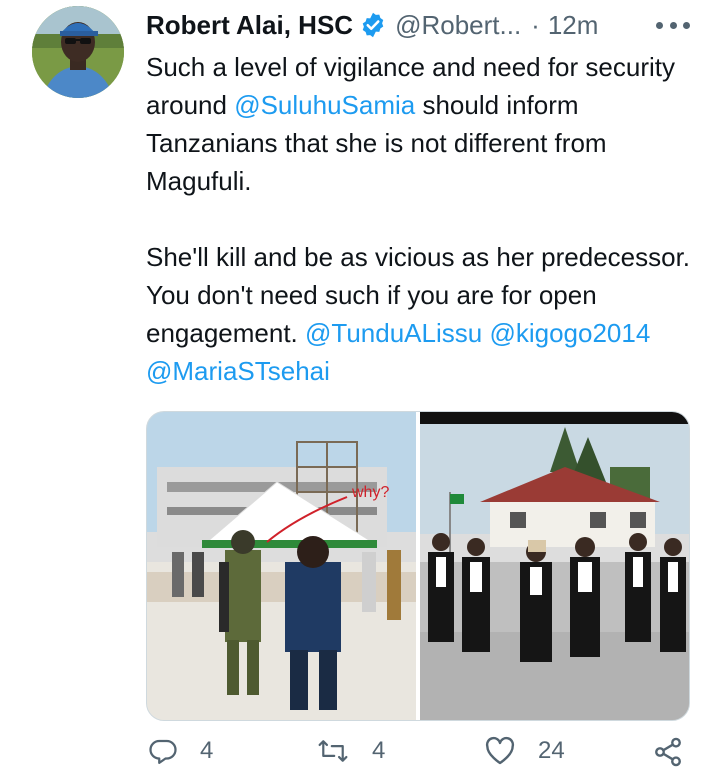 Image resolution: width=720 pixels, height=780 pixels. I want to click on like-icon, so click(500, 751).